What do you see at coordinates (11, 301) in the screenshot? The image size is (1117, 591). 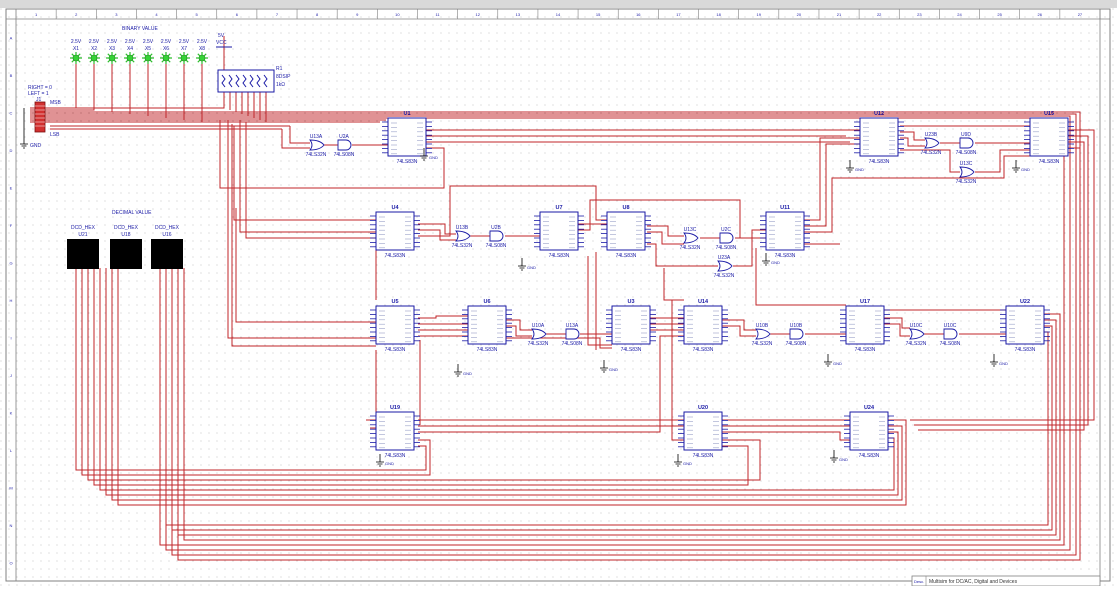 I see `border-row-letters: ABCDEFGHIJKLMNO` at bounding box center [11, 301].